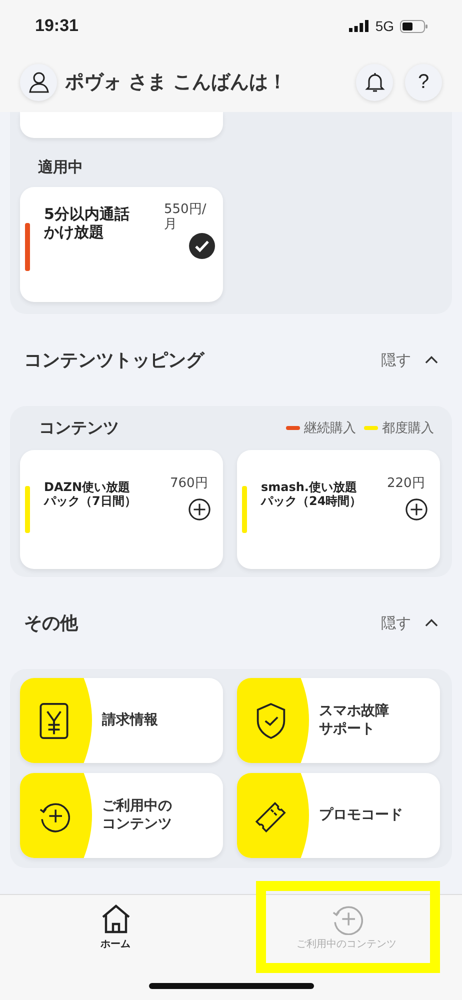 The width and height of the screenshot is (462, 1000). I want to click on battery-icon, so click(414, 26).